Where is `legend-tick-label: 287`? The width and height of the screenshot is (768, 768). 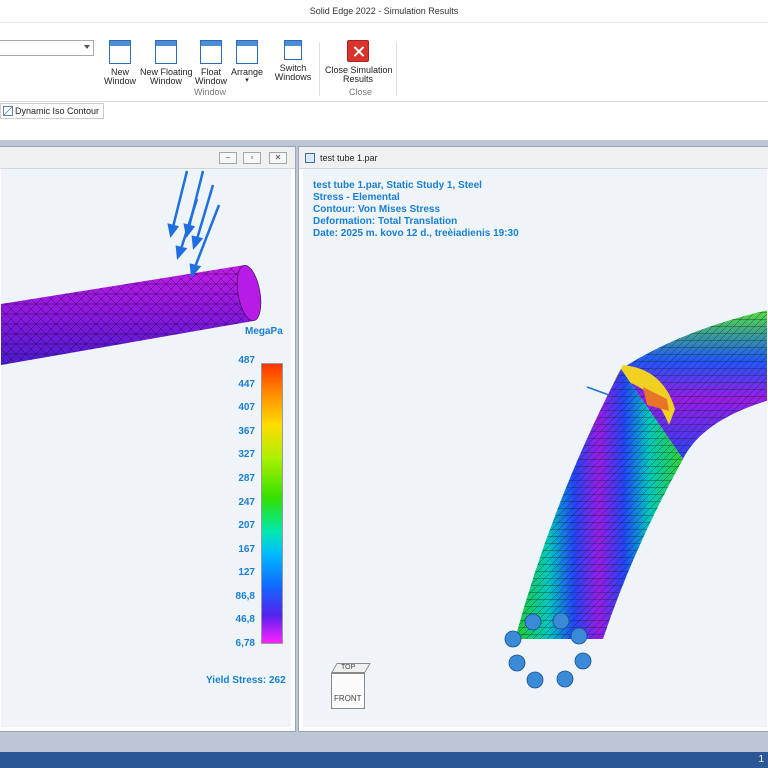
legend-tick-label: 287 is located at coordinates (246, 478).